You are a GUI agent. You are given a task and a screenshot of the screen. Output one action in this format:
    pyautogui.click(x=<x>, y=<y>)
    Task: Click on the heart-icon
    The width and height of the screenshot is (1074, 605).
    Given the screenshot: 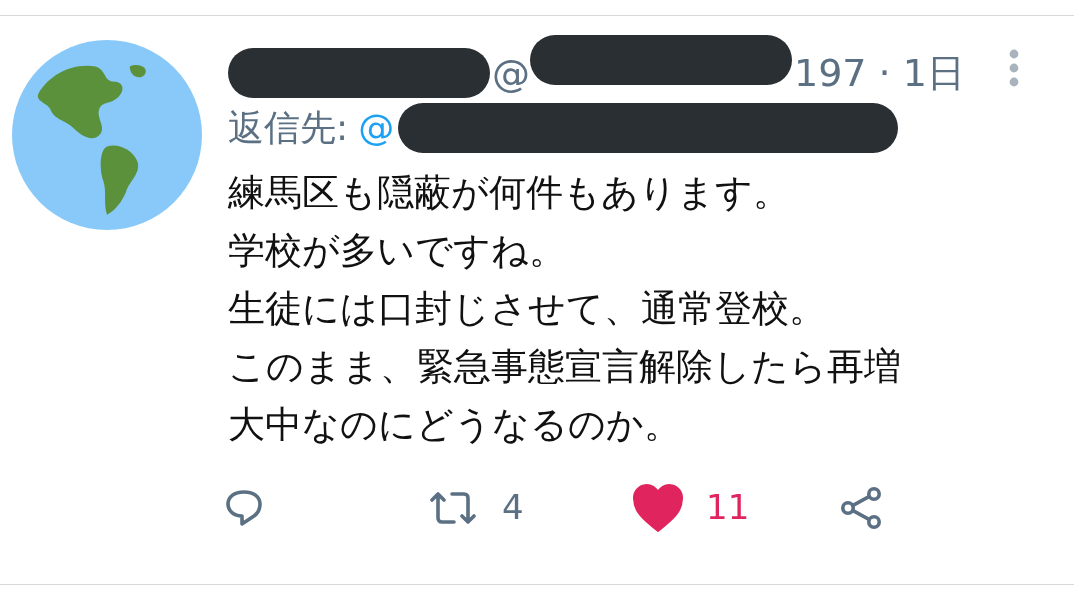 What is the action you would take?
    pyautogui.click(x=658, y=507)
    